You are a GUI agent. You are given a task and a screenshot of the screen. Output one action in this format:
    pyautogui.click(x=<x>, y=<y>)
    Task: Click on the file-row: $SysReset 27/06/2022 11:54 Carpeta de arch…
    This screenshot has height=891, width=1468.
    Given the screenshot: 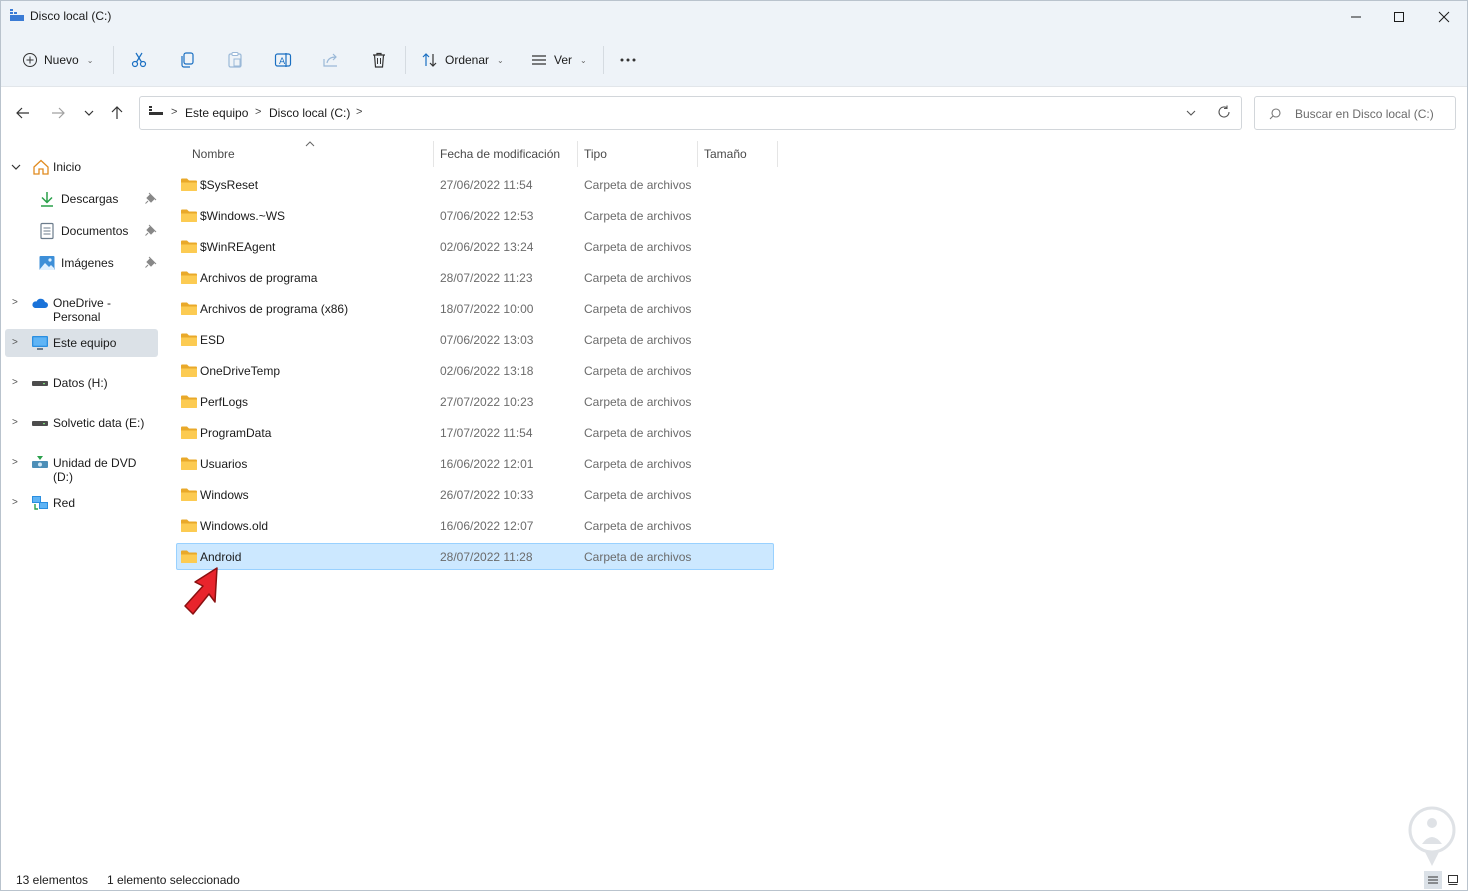 What is the action you would take?
    pyautogui.click(x=475, y=184)
    